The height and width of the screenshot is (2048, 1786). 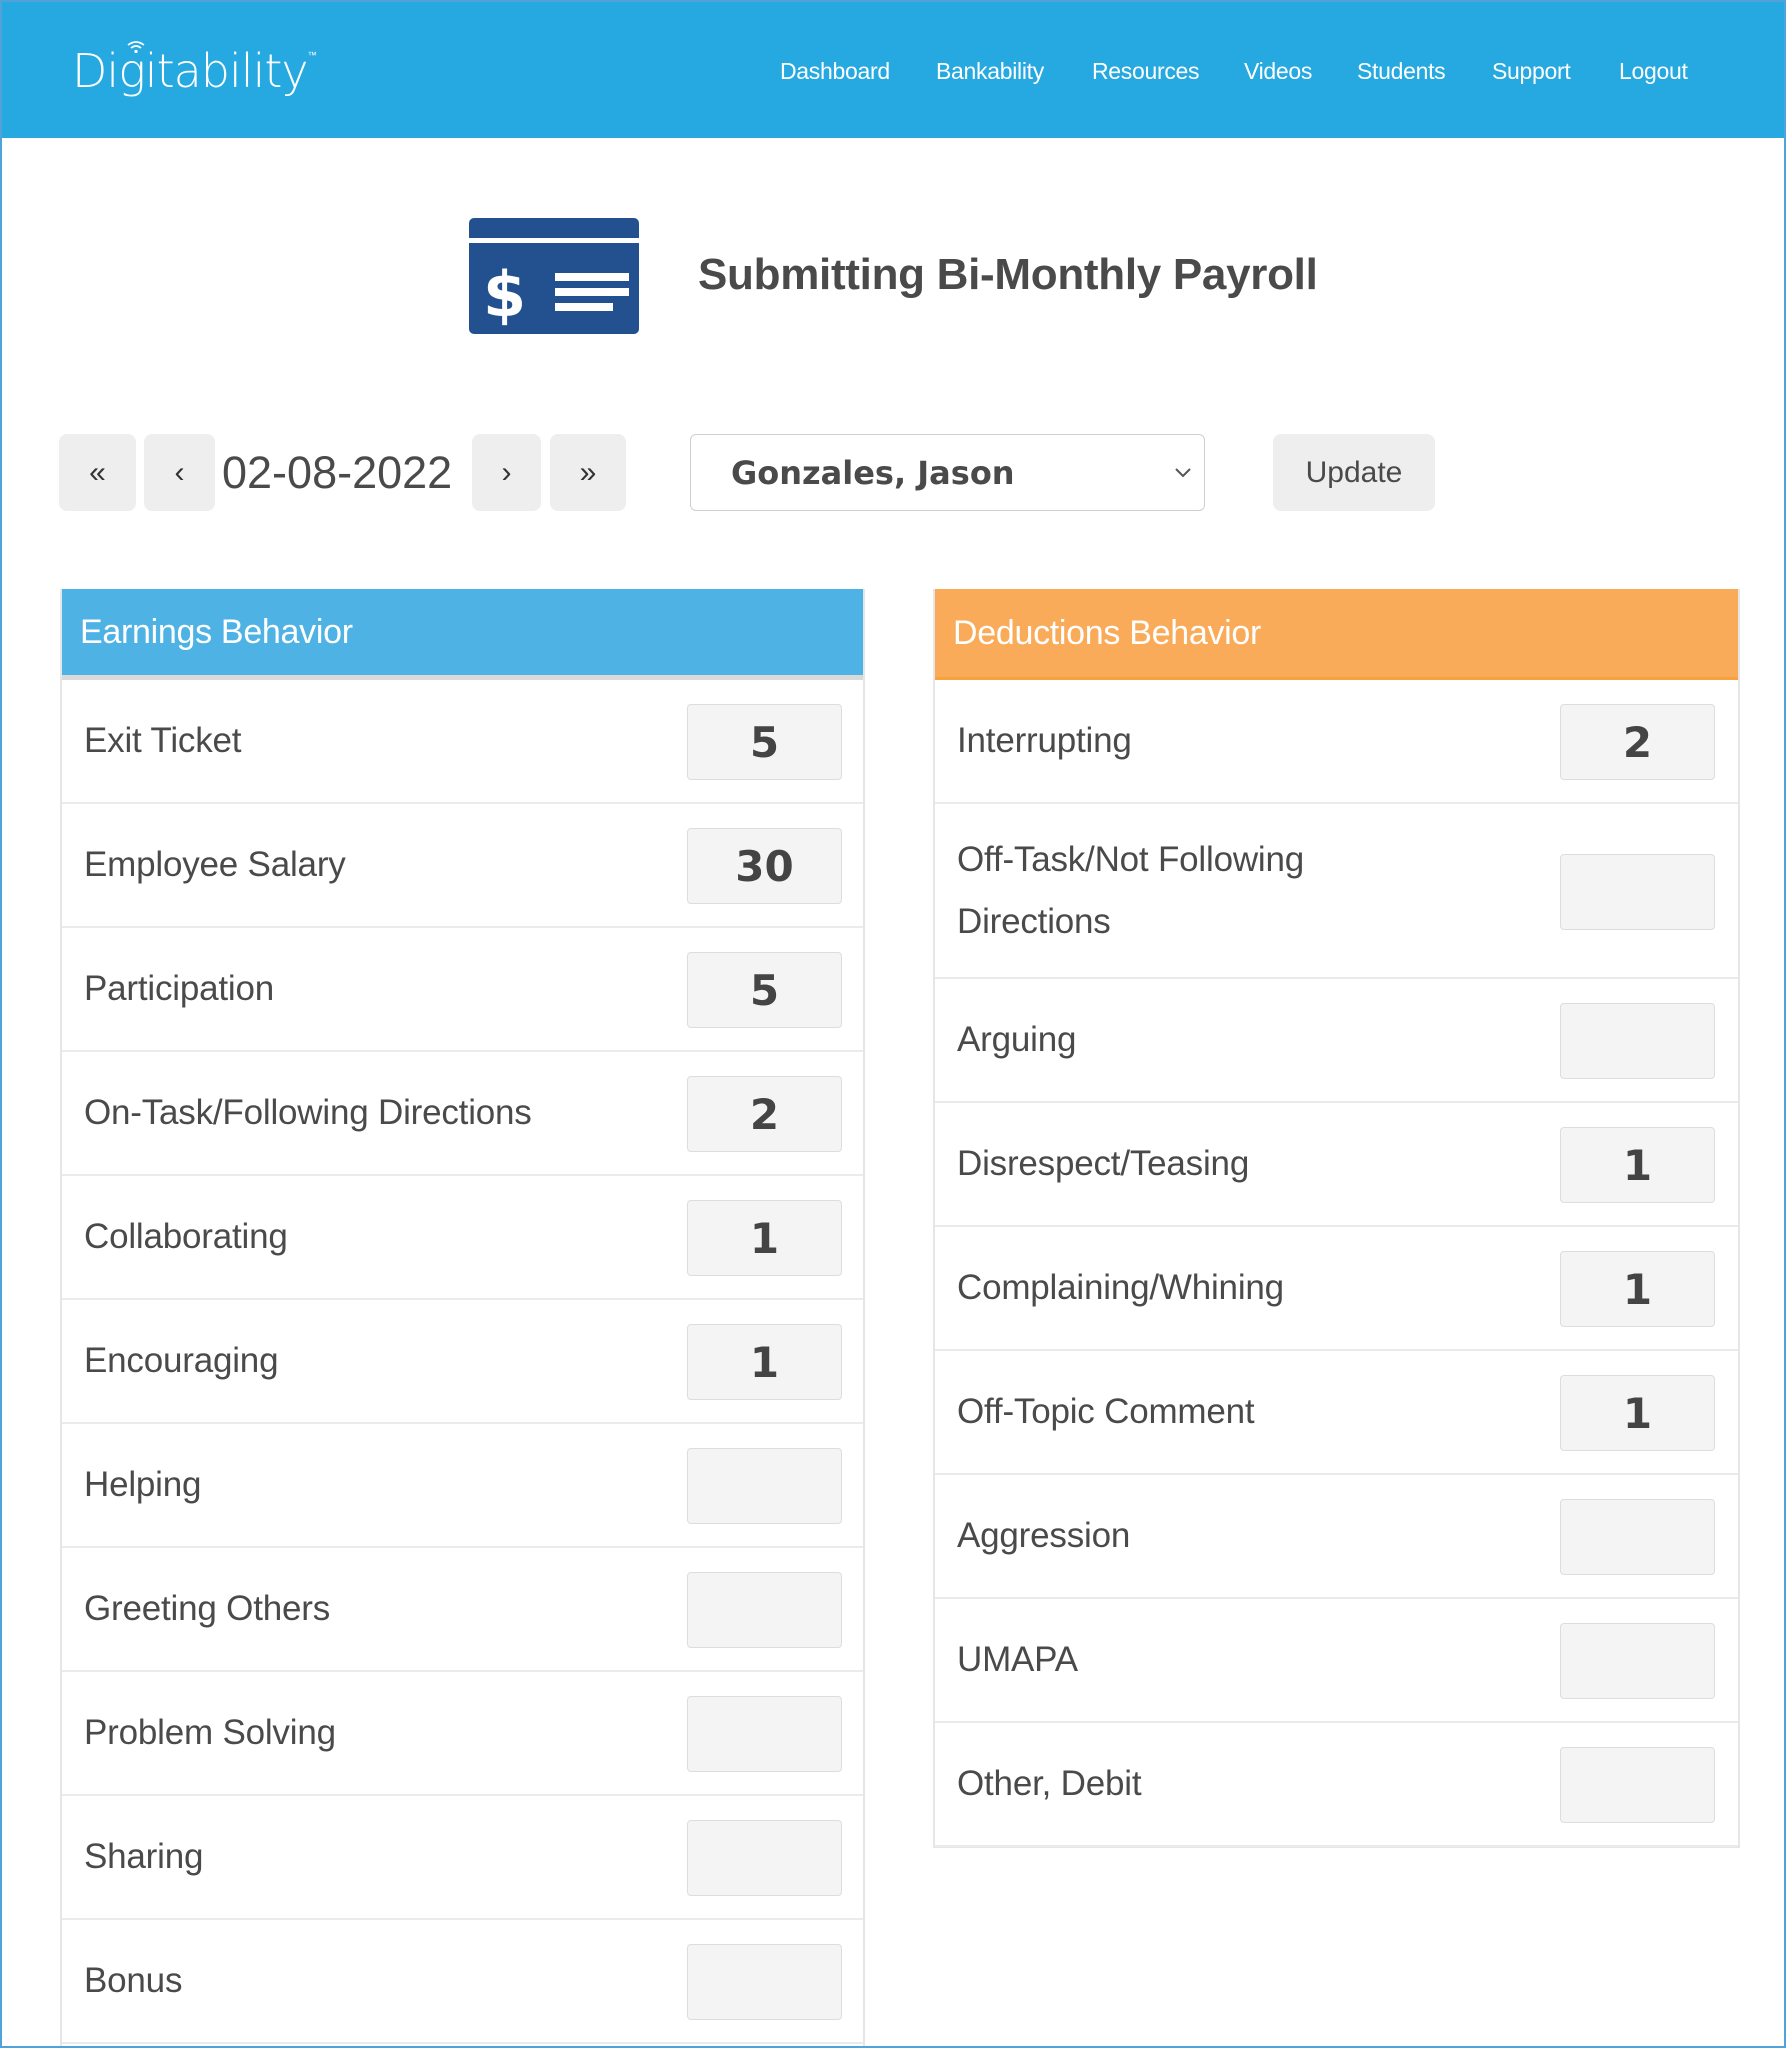 I want to click on deductions-row: Interrupting 2, so click(x=1336, y=742).